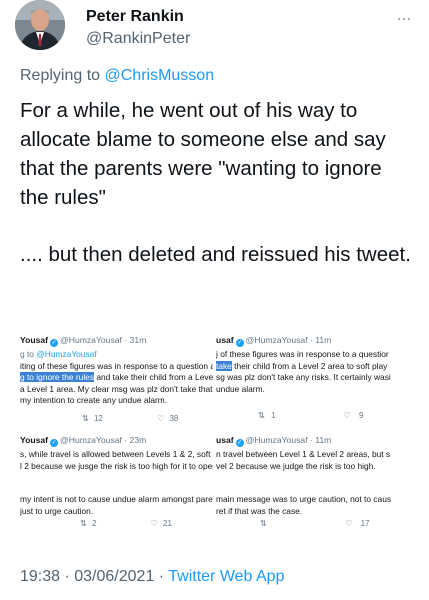 The image size is (429, 600). I want to click on tweet-timestamp: 19:38 · 03/06/2021 · Twitter Web App, so click(152, 577).